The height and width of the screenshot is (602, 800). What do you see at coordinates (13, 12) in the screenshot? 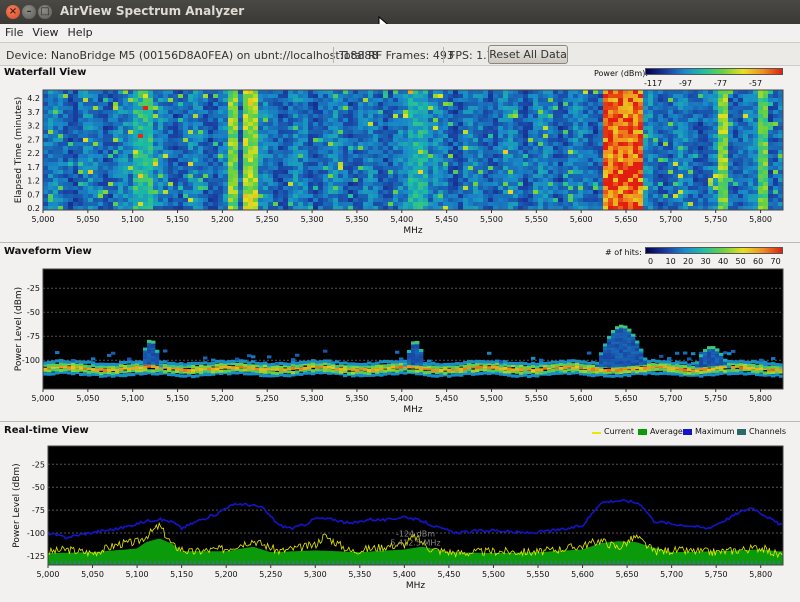
I see `close-icon: ×` at bounding box center [13, 12].